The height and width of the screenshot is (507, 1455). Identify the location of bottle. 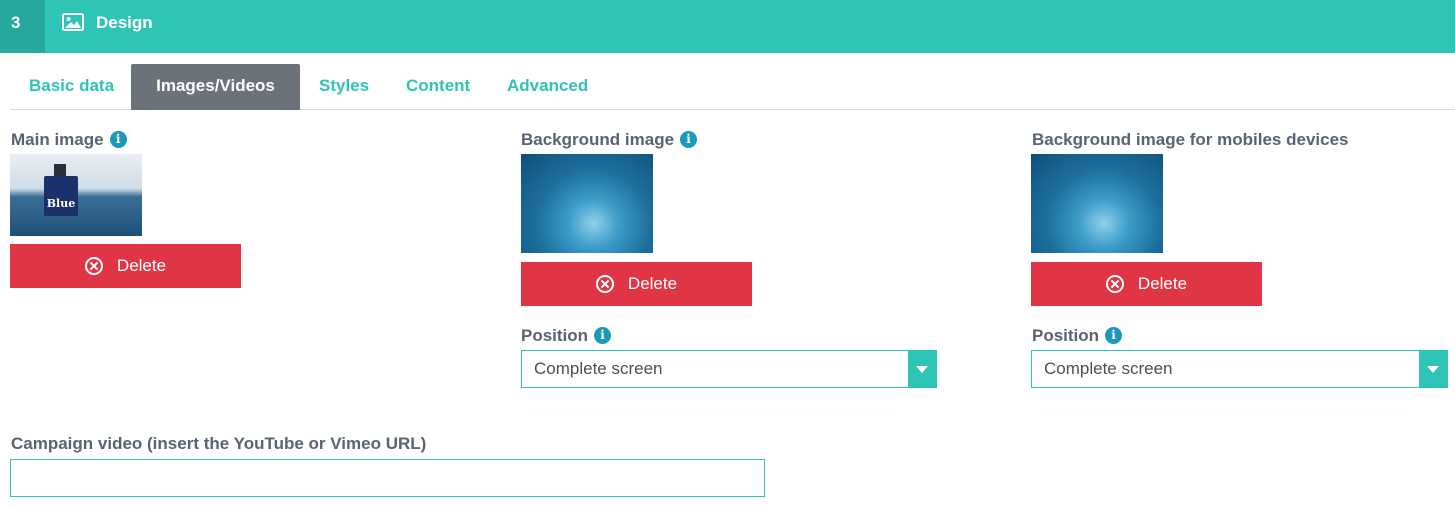
(61, 196).